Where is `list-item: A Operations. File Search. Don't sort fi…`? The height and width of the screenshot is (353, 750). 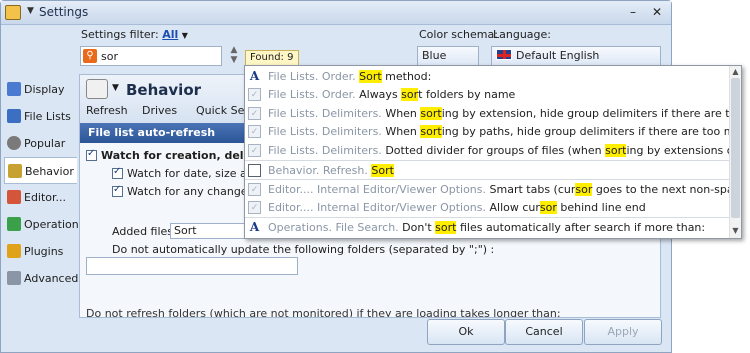
list-item: A Operations. File Search. Don't sort fi… is located at coordinates (488, 226).